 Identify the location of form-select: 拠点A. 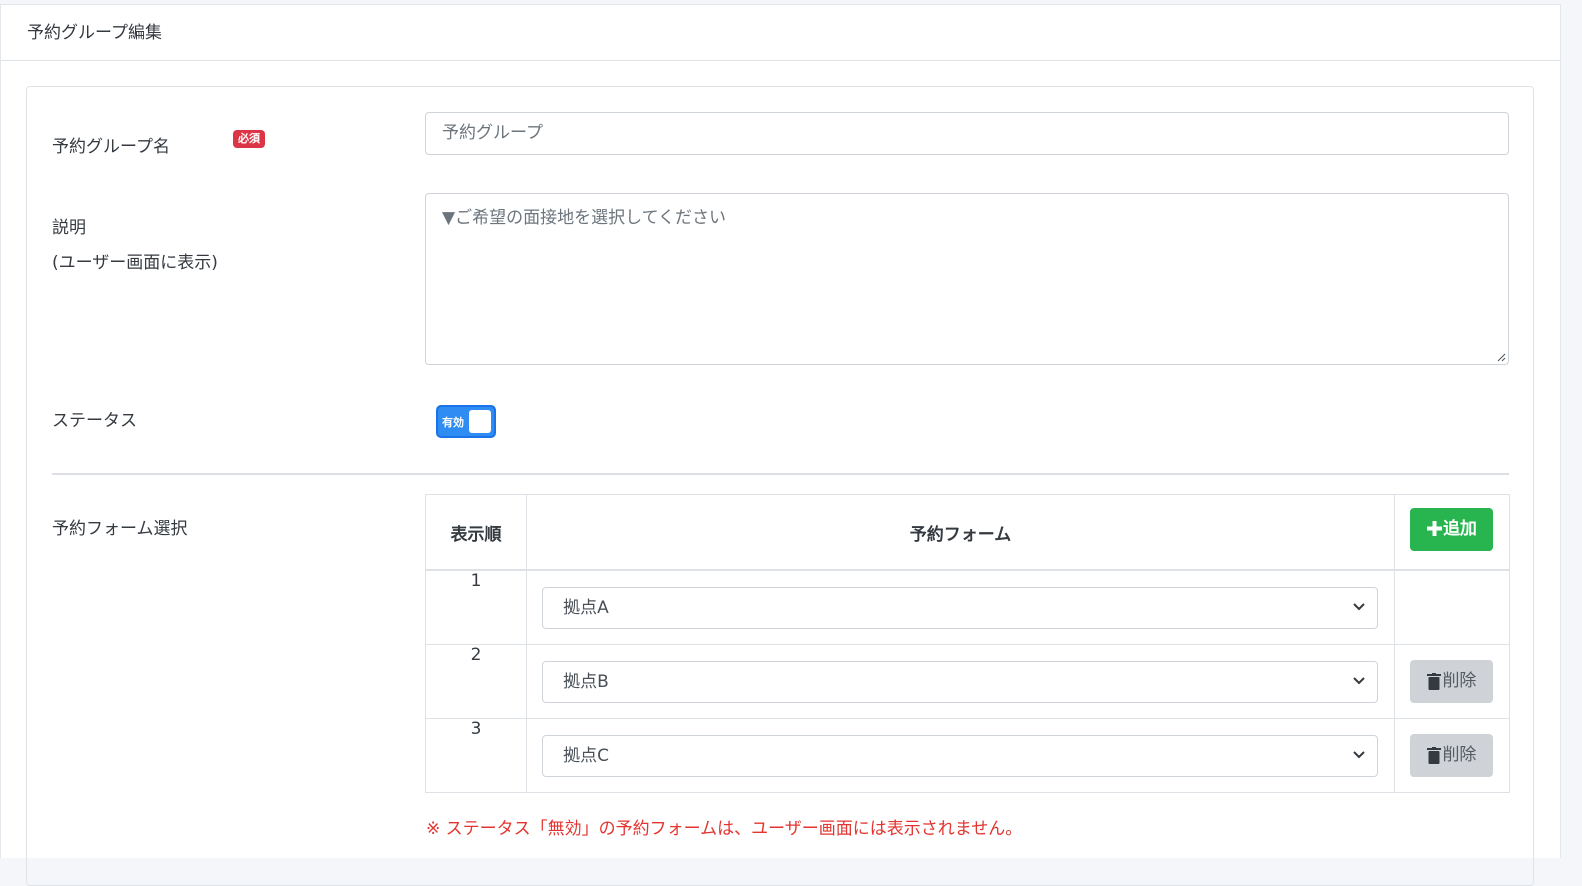
(960, 607).